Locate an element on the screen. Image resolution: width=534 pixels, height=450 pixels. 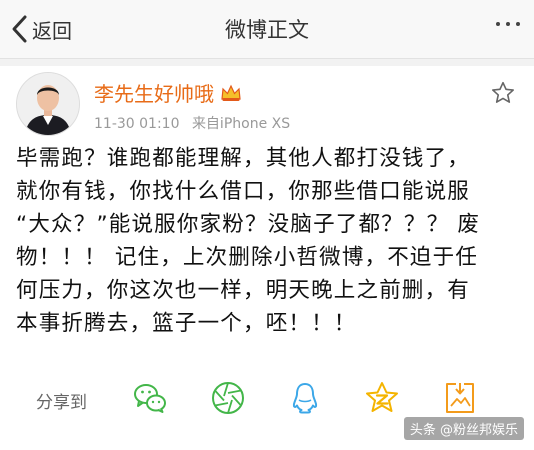
avatar is located at coordinates (48, 104).